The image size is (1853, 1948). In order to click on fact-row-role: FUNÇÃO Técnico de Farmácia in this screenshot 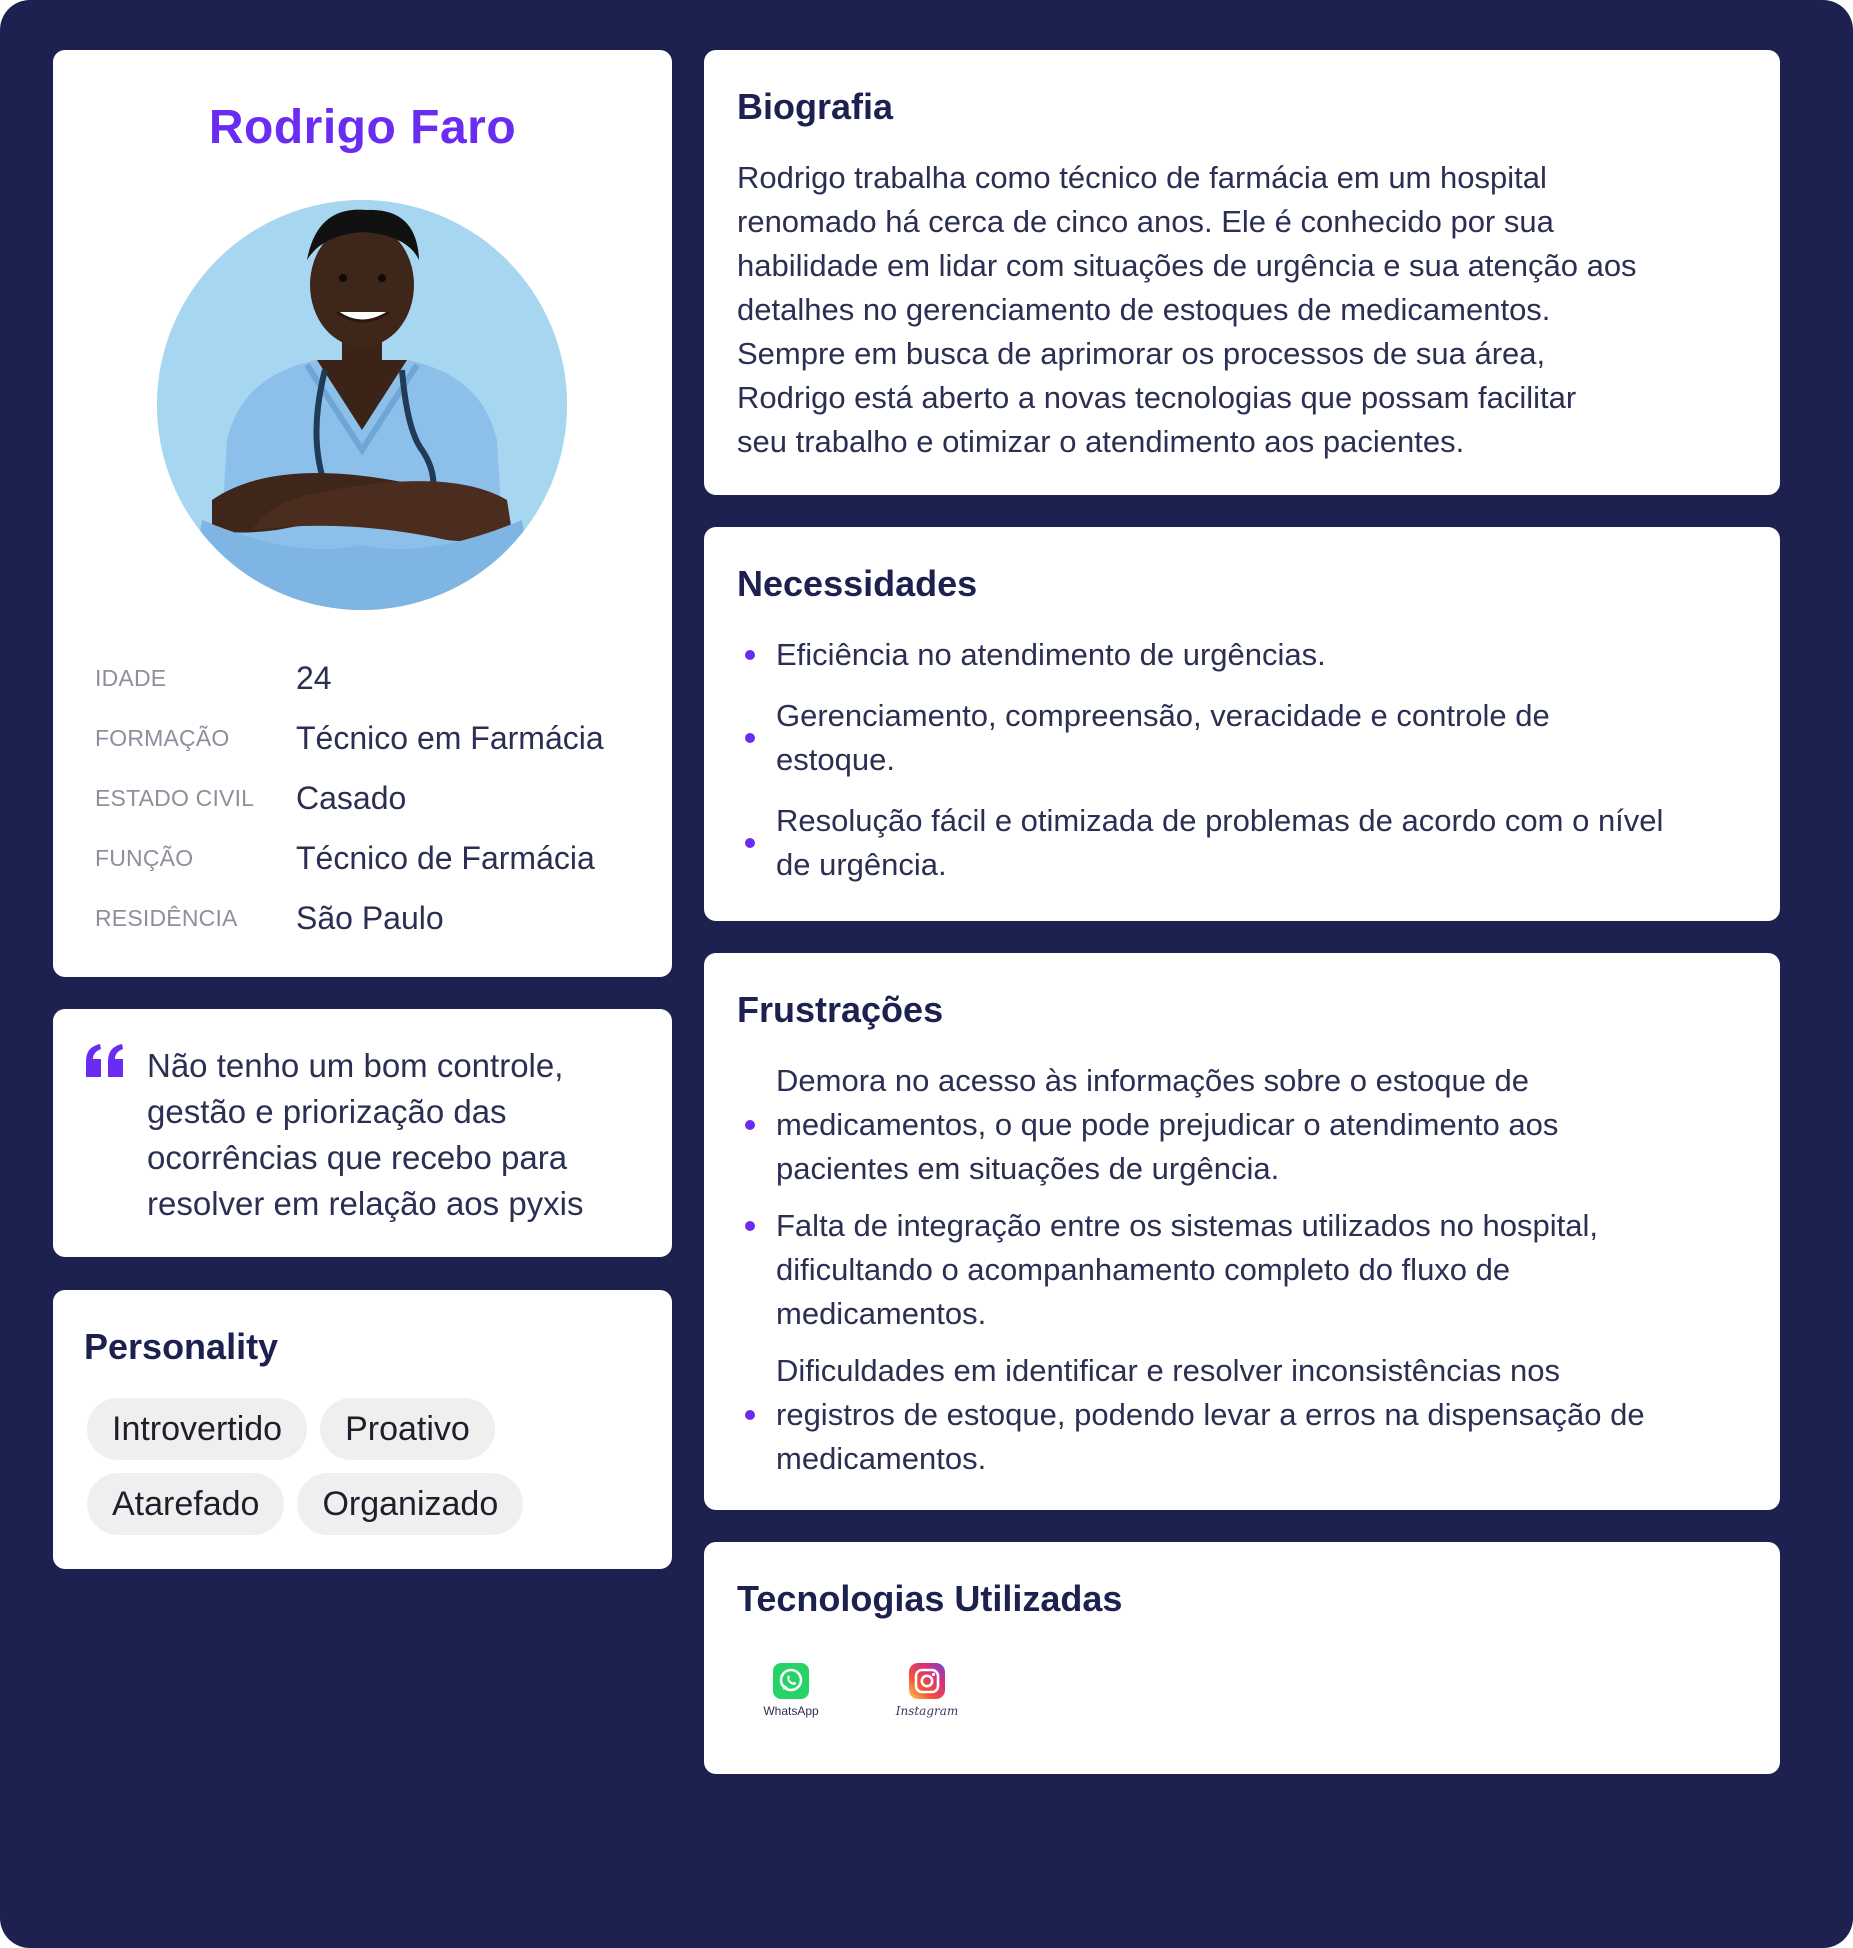, I will do `click(375, 858)`.